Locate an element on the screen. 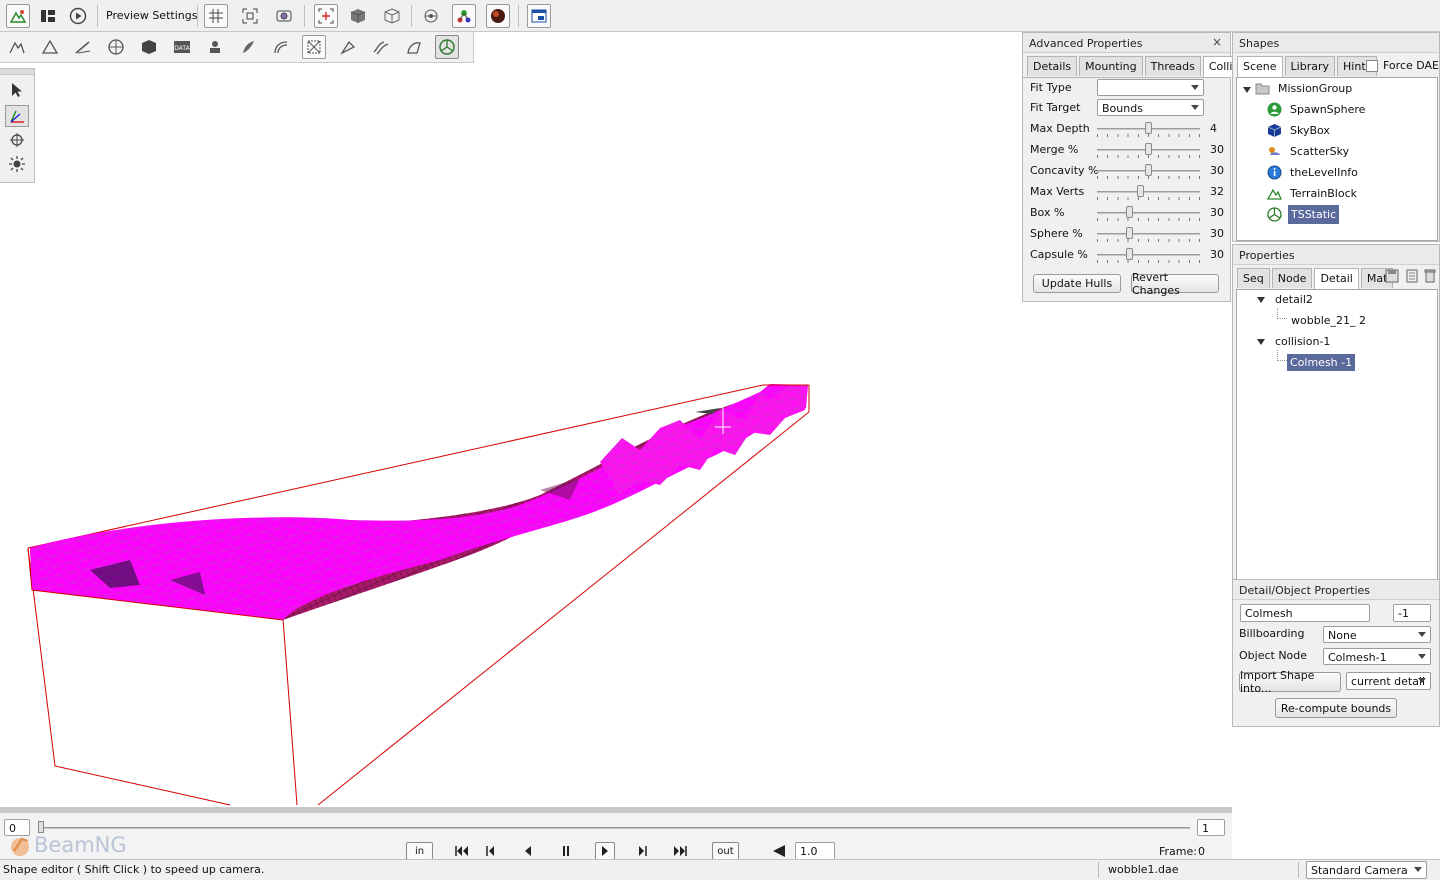 The image size is (1440, 880). step-forward-icon is located at coordinates (642, 851).